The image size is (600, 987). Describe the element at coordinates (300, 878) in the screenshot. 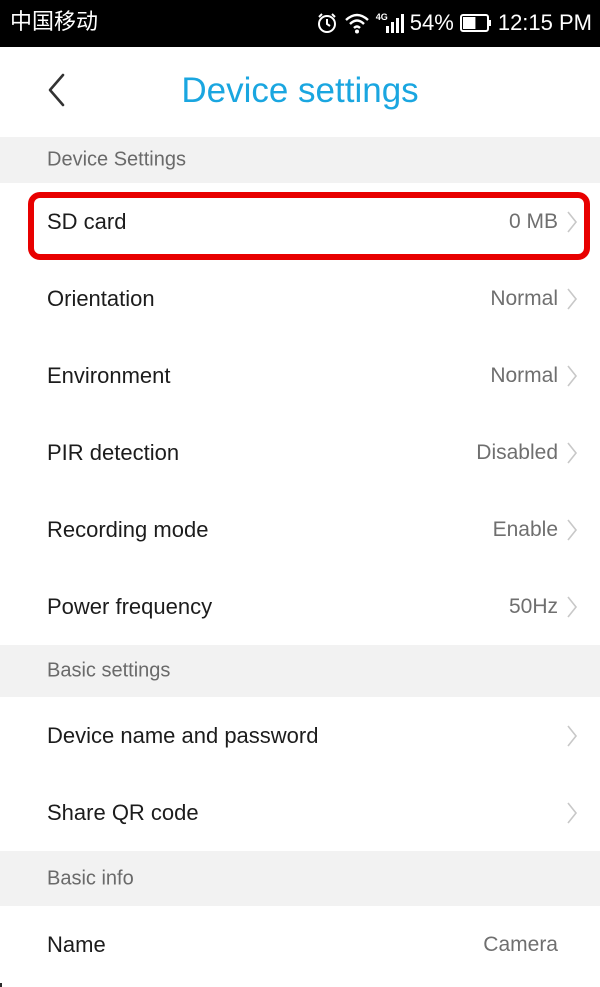

I see `section-header-basic-info: Basic info` at that location.